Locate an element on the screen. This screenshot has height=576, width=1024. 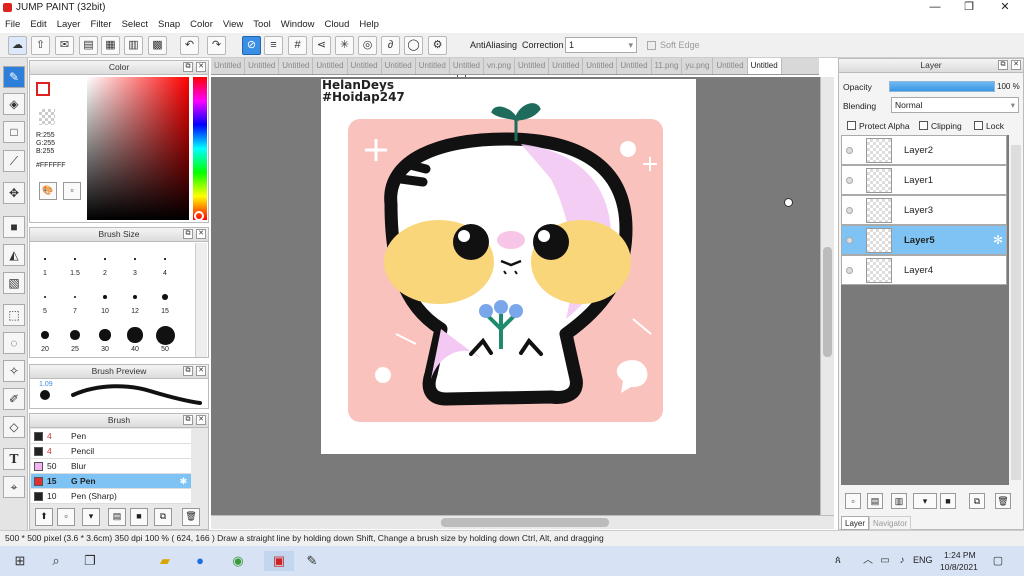
eyedropper-tool-icon: ⌖ is located at coordinates (14, 487).